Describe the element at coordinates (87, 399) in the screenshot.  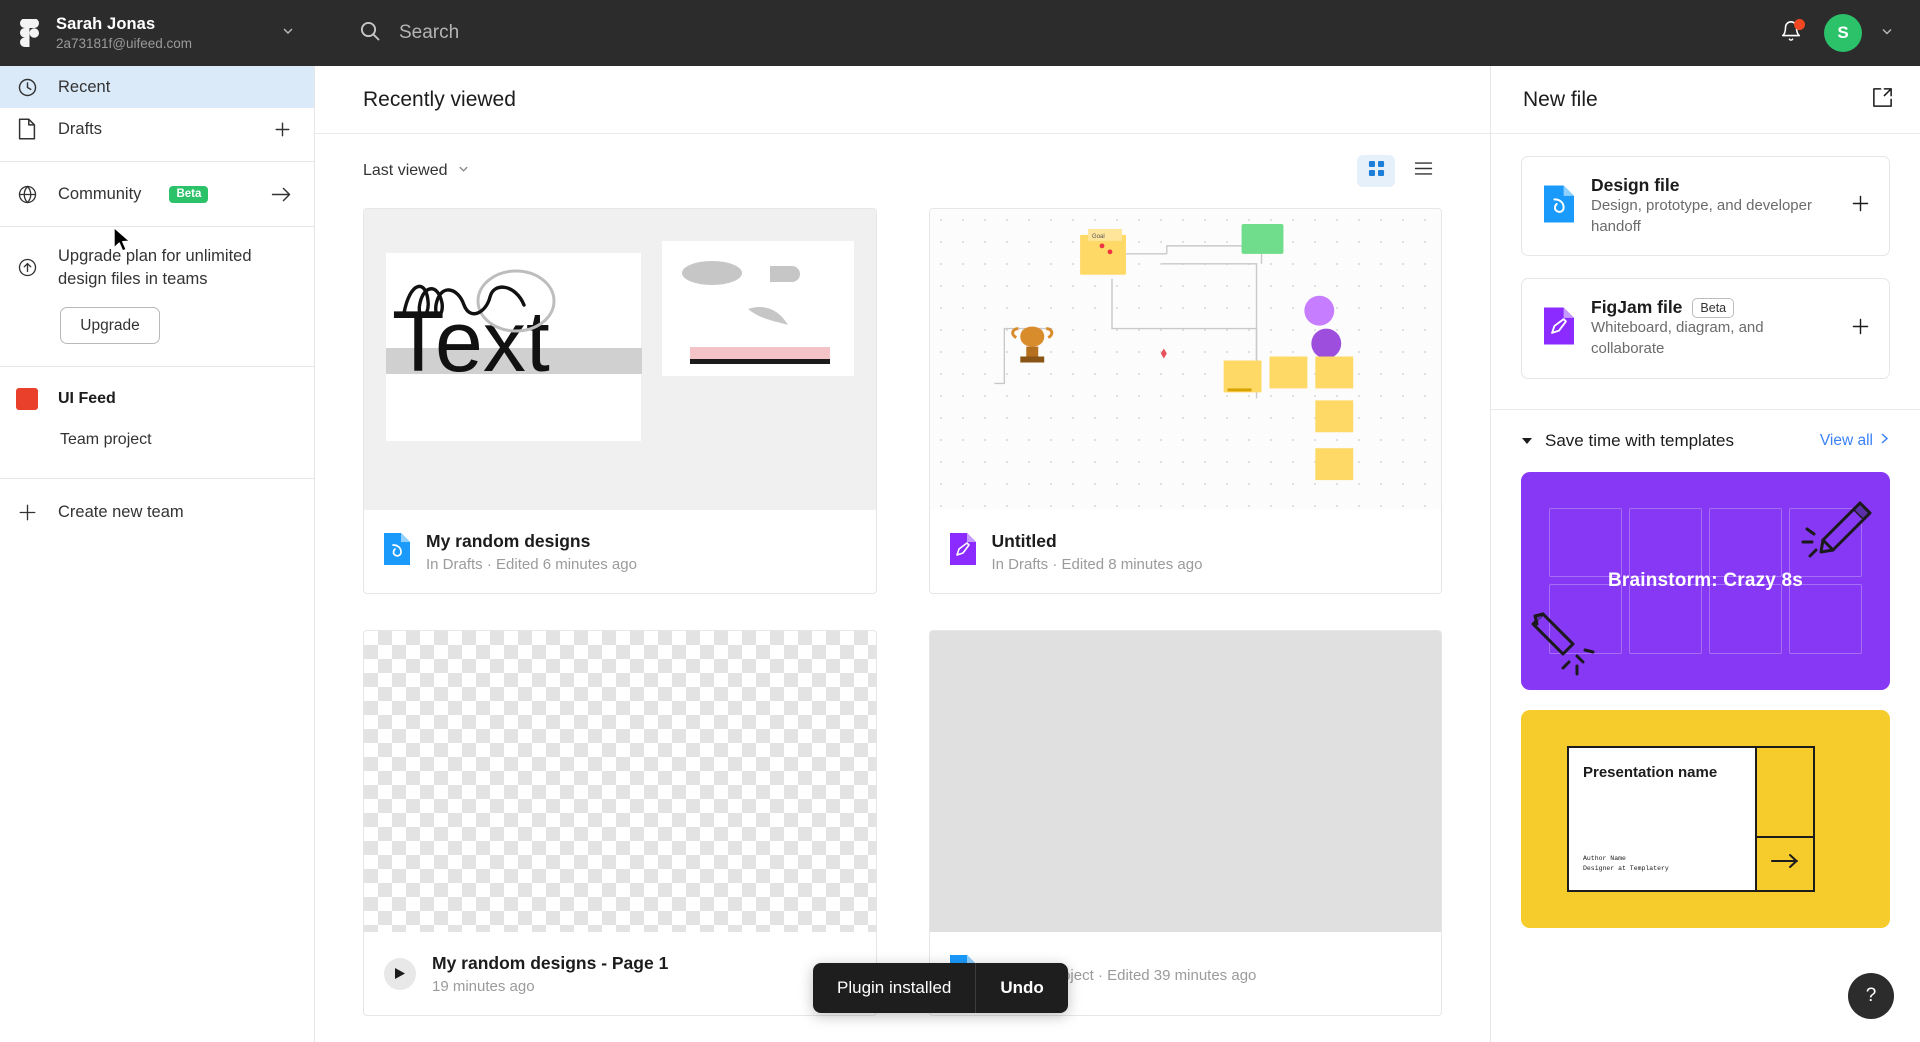
I see `team-name: UI Feed` at that location.